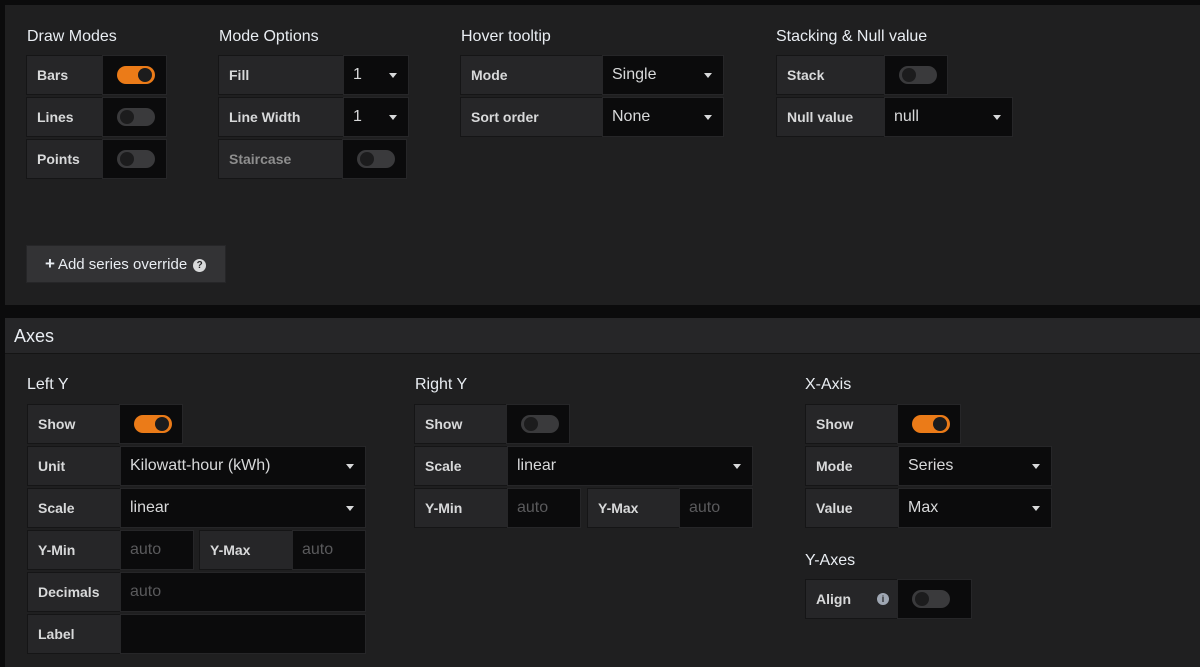 The width and height of the screenshot is (1200, 667). I want to click on add-series-override-button: + Add series override?, so click(126, 264).